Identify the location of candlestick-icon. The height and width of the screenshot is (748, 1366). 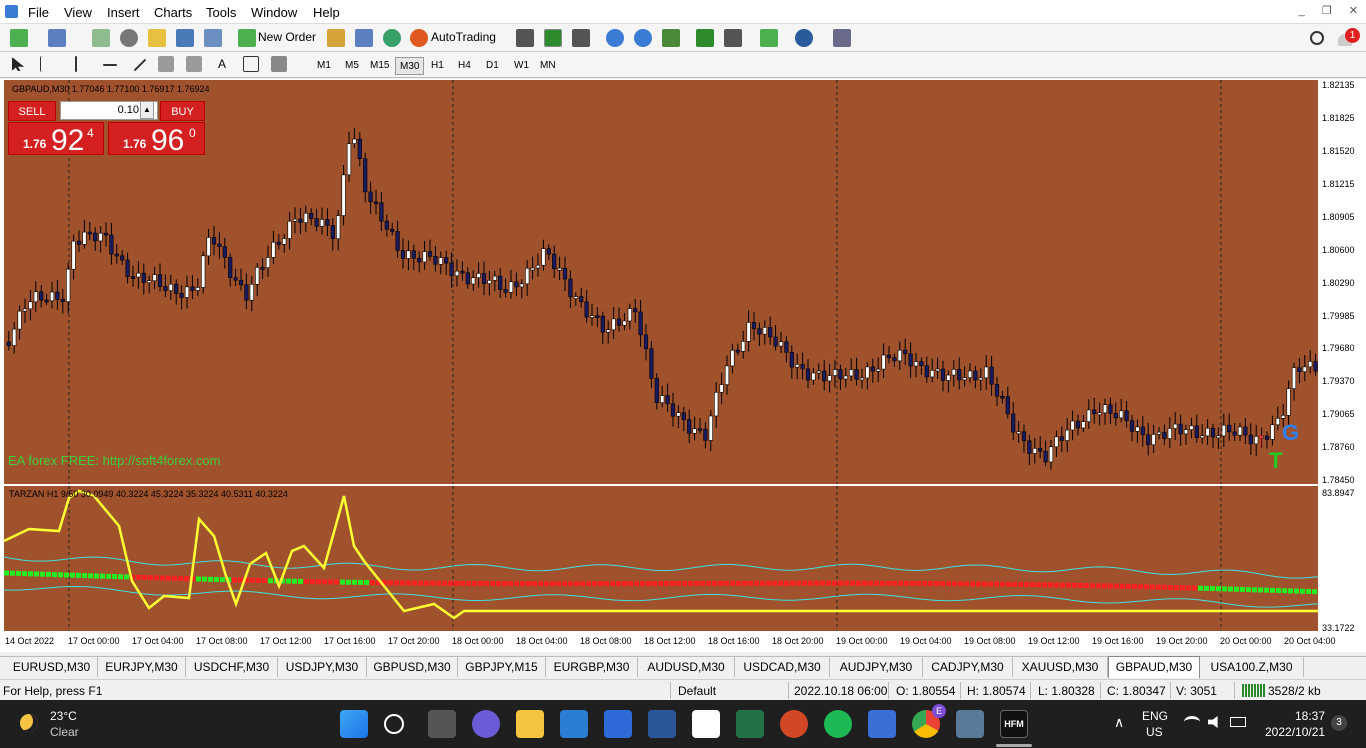
(553, 38).